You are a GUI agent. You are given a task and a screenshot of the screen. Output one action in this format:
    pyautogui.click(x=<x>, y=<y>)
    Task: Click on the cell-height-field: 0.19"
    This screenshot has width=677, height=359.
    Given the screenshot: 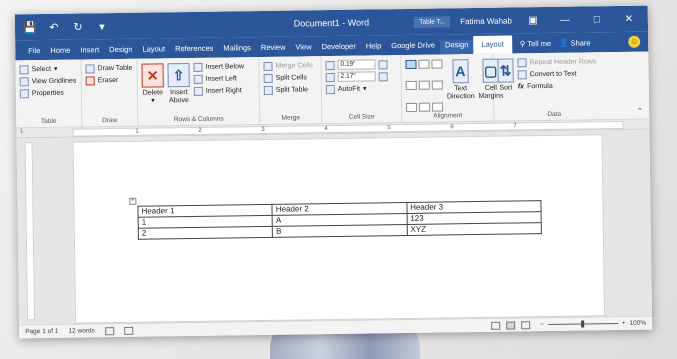 What is the action you would take?
    pyautogui.click(x=360, y=64)
    